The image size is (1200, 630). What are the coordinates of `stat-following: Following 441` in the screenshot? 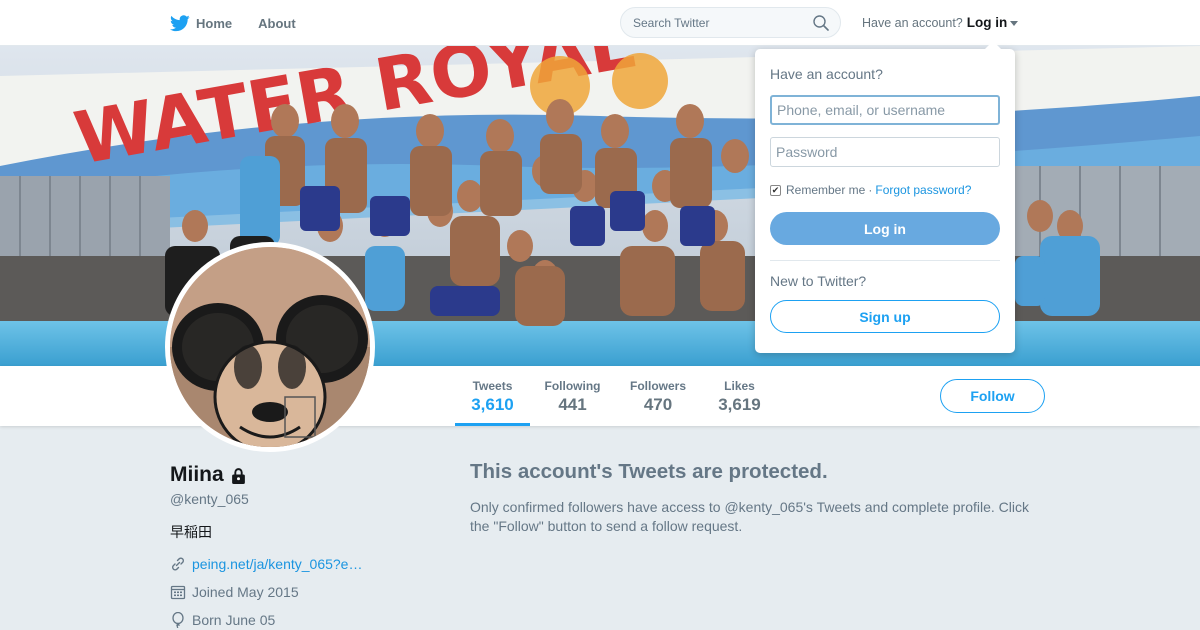 It's located at (572, 396).